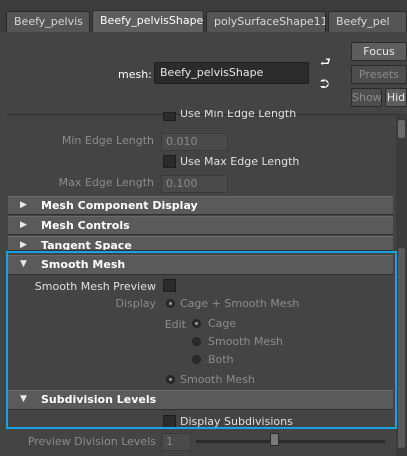  What do you see at coordinates (324, 84) in the screenshot?
I see `go-to-output-icon: ⮊` at bounding box center [324, 84].